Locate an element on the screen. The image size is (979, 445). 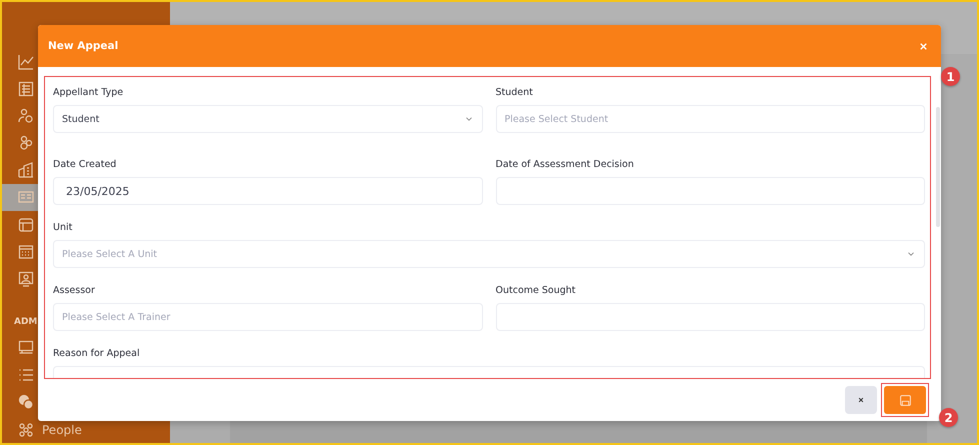
field-label: Assessor is located at coordinates (74, 291).